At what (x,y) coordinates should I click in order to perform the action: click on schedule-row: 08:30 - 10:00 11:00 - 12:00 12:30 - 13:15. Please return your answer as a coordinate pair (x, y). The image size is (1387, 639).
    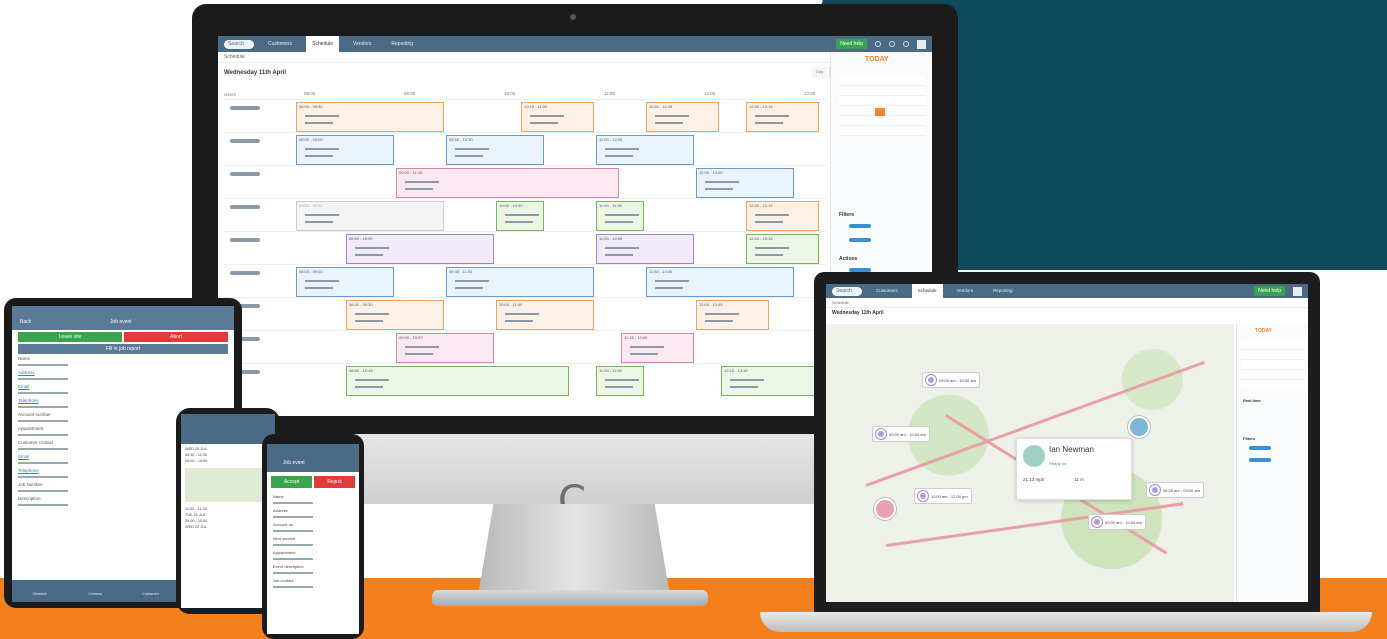
    Looking at the image, I should click on (525, 247).